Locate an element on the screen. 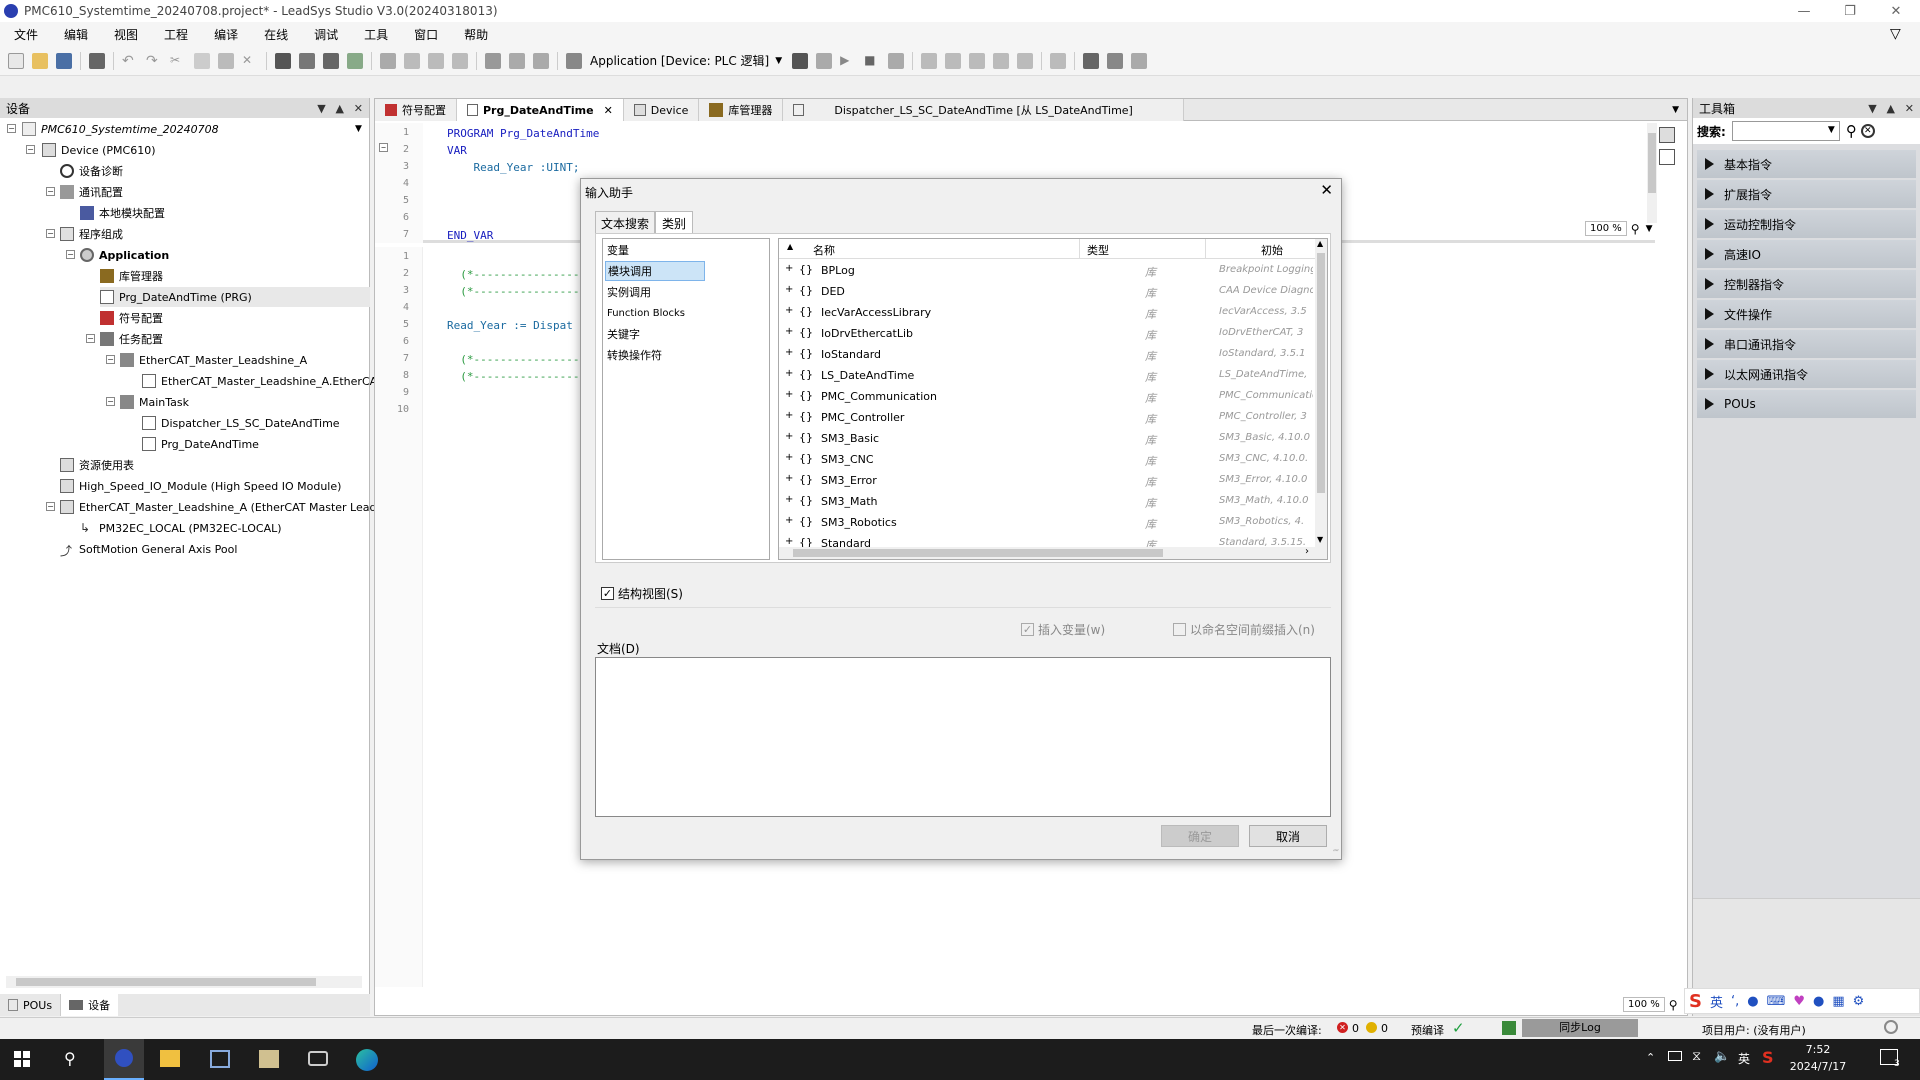 Image resolution: width=1920 pixels, height=1080 pixels. keyboard-icon: ⌨ is located at coordinates (1776, 1001).